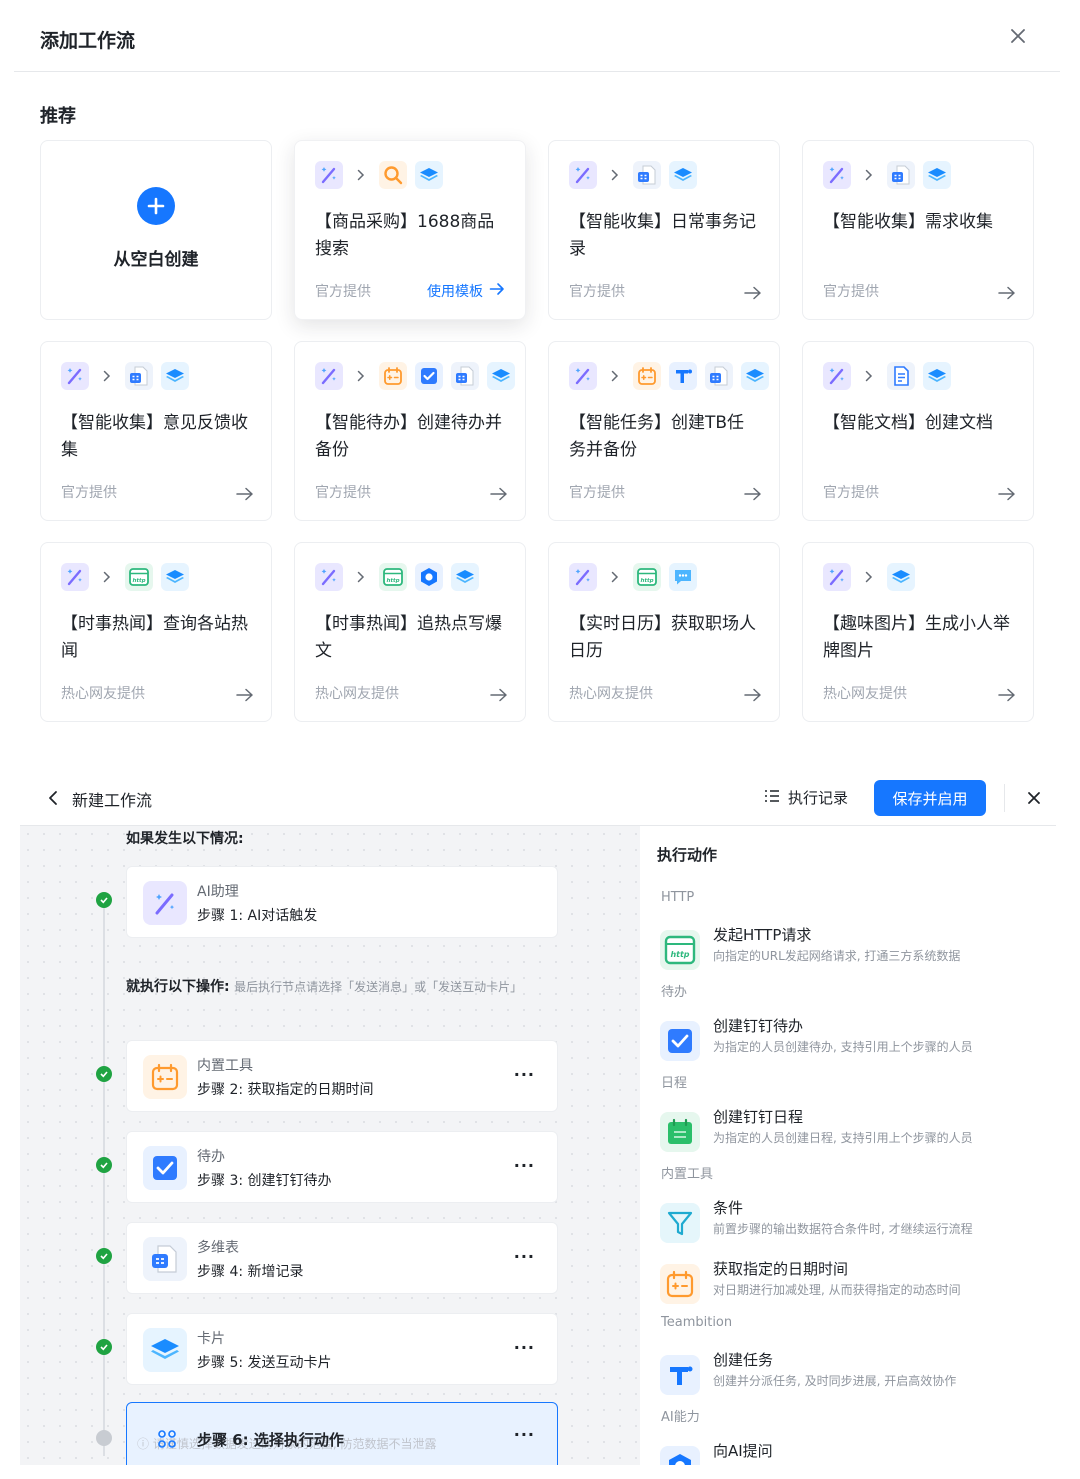 The height and width of the screenshot is (1479, 1080). What do you see at coordinates (410, 632) in the screenshot?
I see `template-card: http 【时事热闻】追热点写爆文 热心网友提供` at bounding box center [410, 632].